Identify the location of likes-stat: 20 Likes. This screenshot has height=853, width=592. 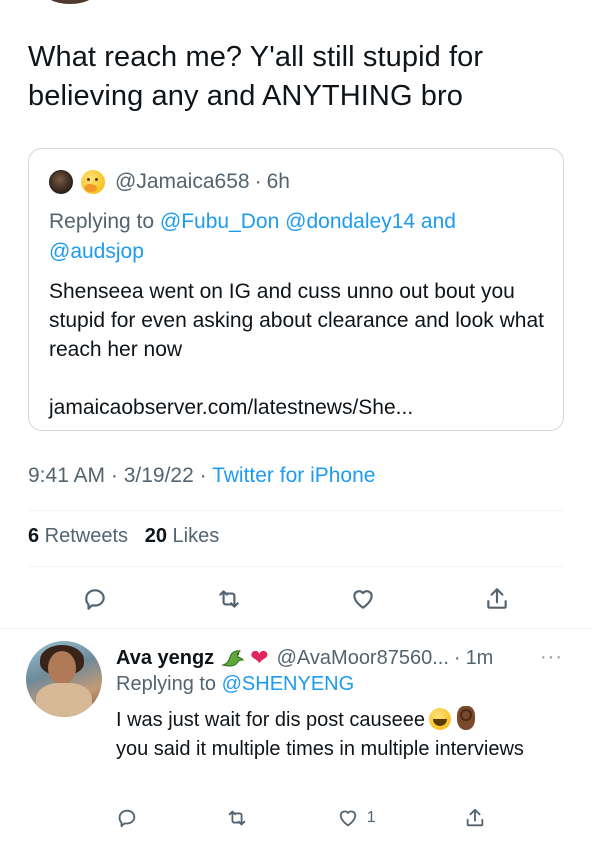
(182, 536).